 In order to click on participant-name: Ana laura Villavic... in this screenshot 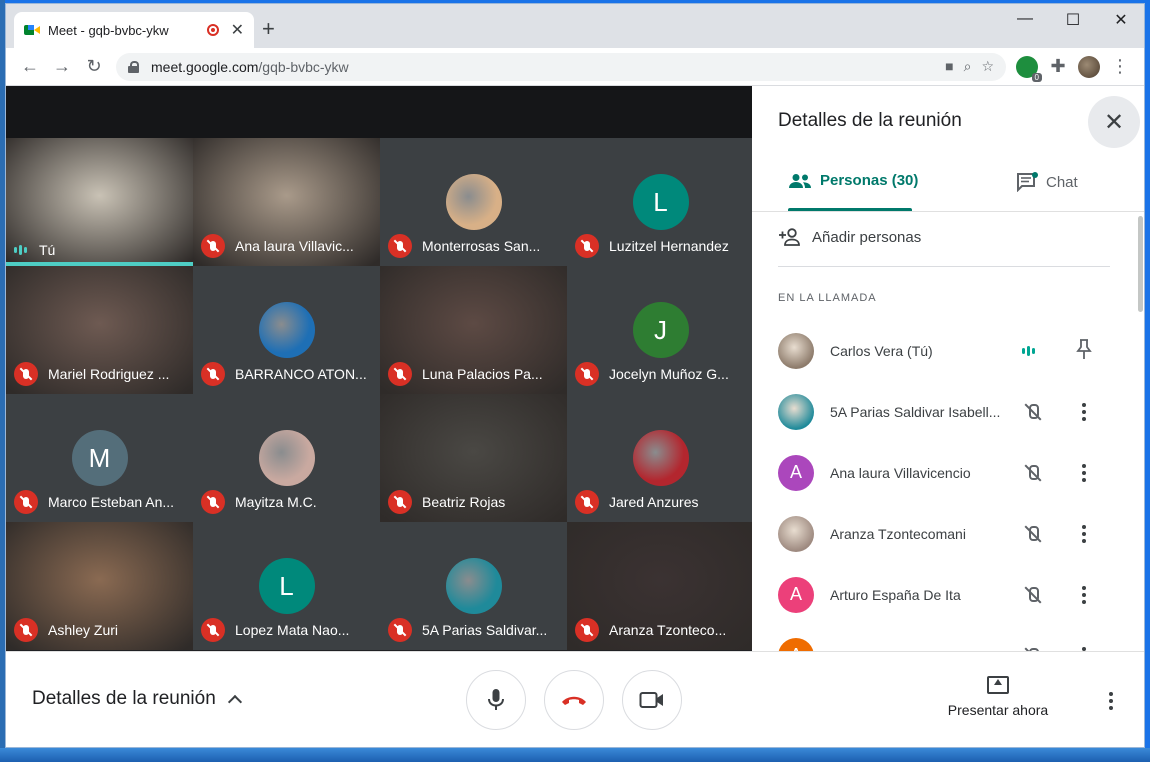, I will do `click(294, 246)`.